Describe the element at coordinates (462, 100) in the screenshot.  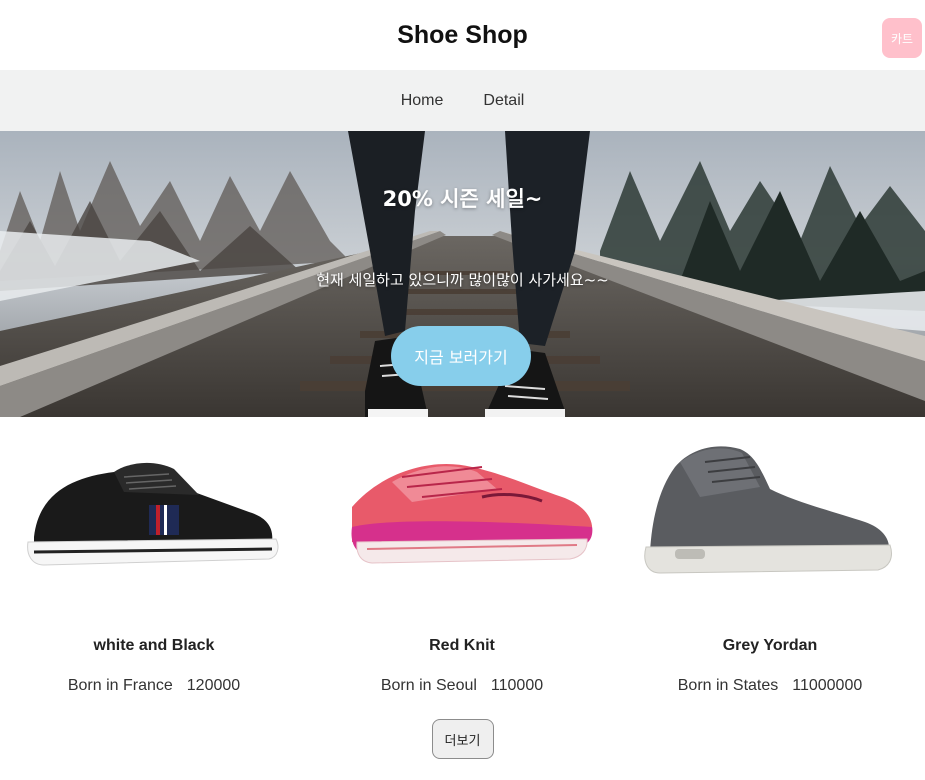
I see `nav-bar: Home Detail` at that location.